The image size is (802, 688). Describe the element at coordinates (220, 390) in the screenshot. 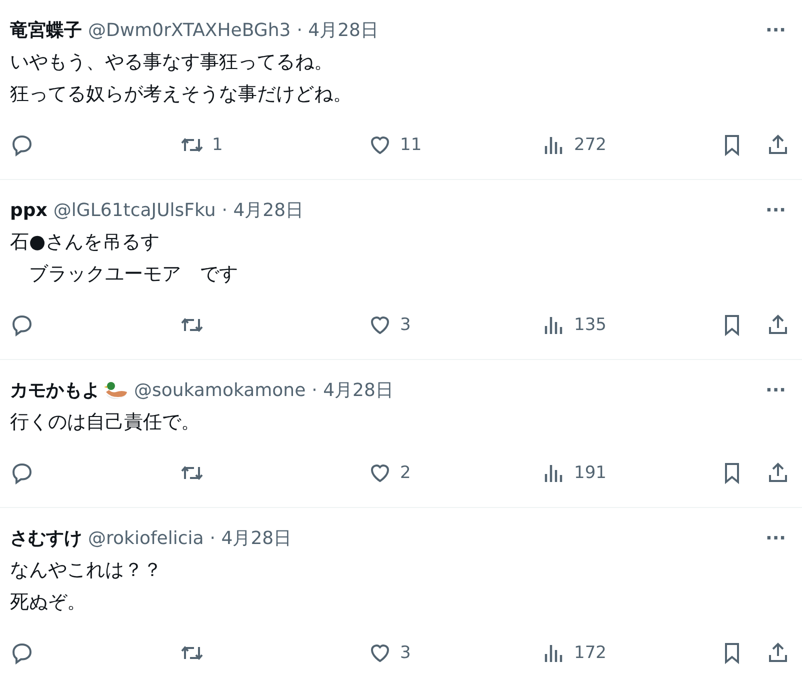

I see `user-handle: @soukamokamone` at that location.